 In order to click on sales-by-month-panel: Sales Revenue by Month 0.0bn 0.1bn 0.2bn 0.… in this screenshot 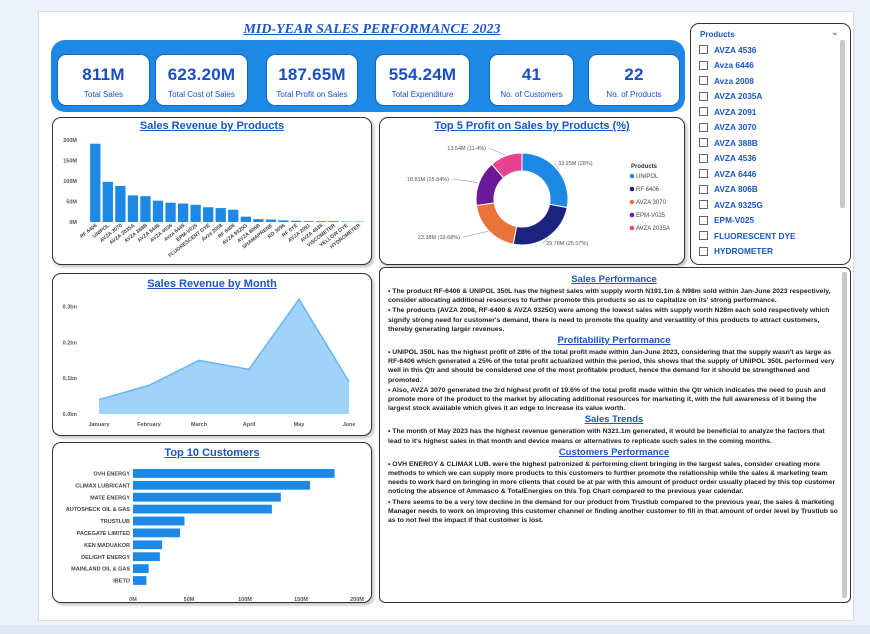, I will do `click(212, 354)`.